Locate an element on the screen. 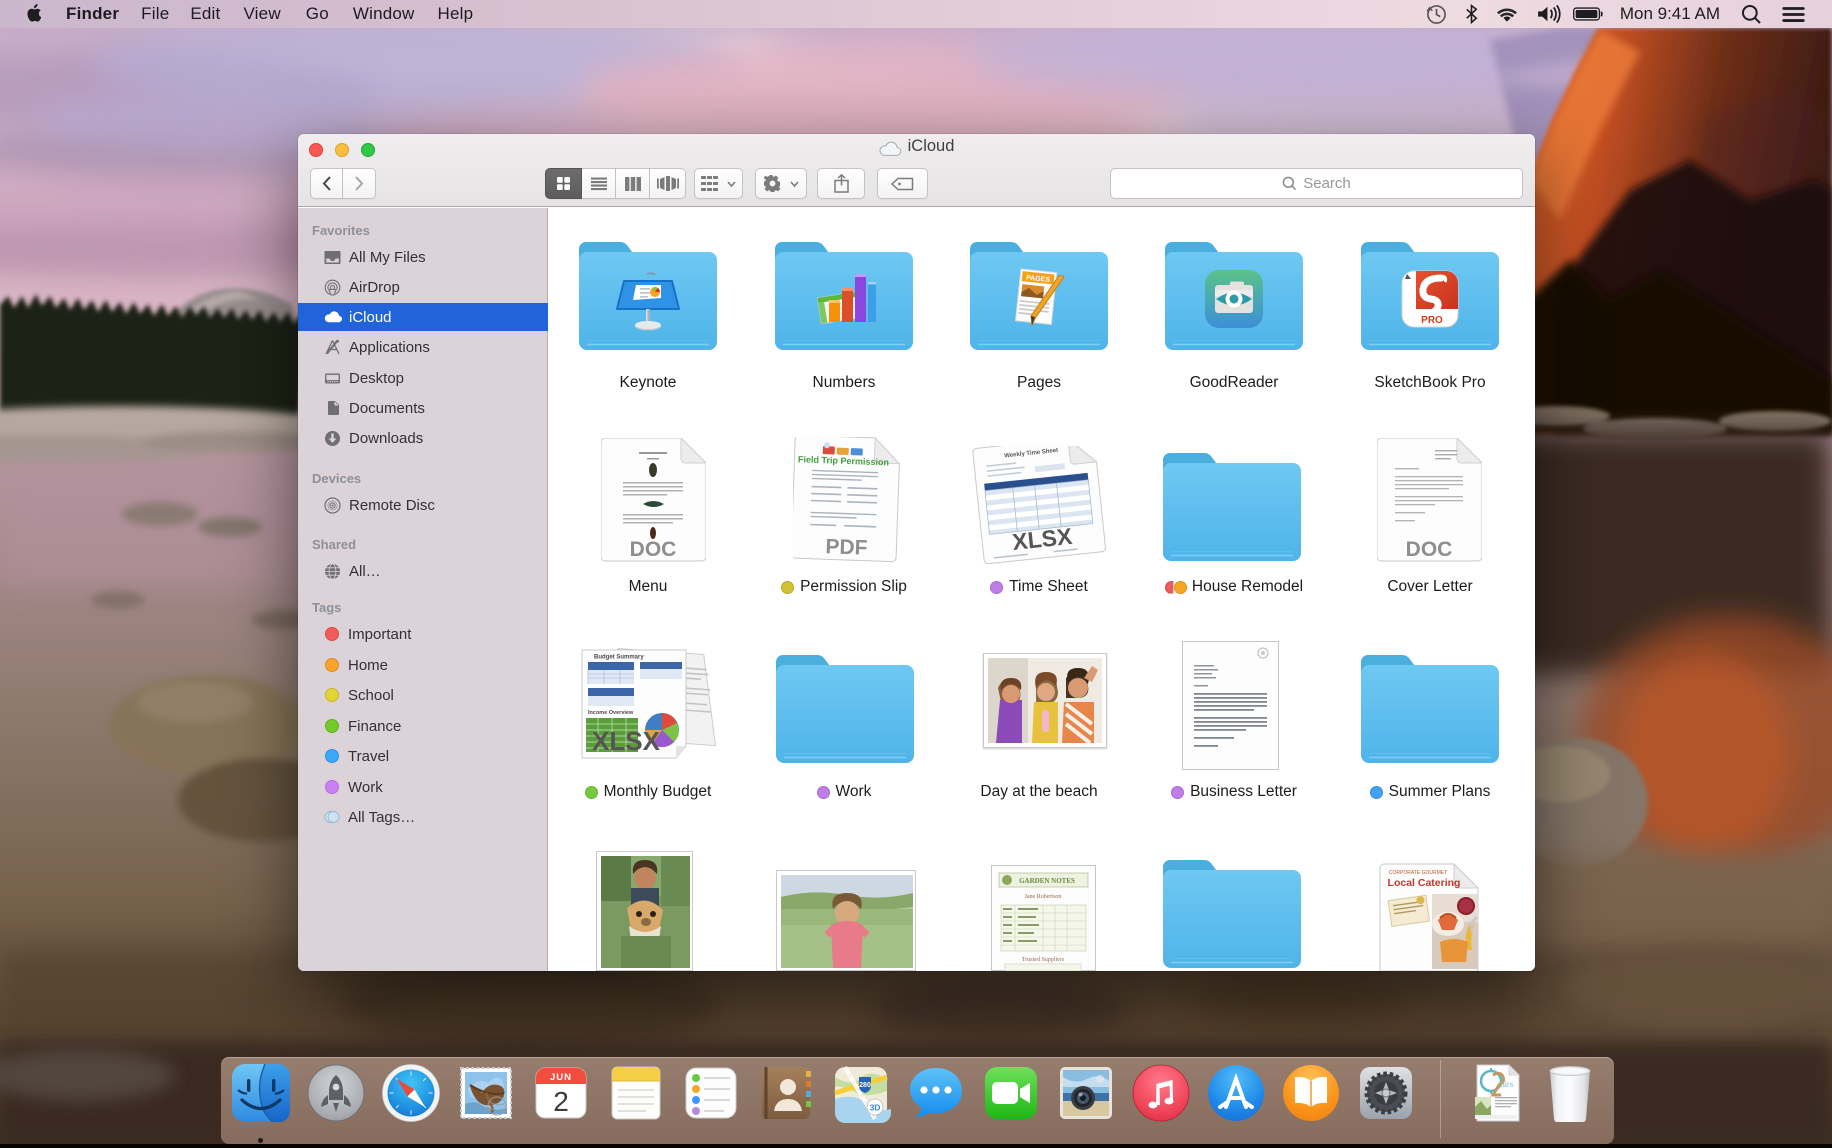 Image resolution: width=1832 pixels, height=1148 pixels. svg-text: airs is located at coordinates (1507, 1084).